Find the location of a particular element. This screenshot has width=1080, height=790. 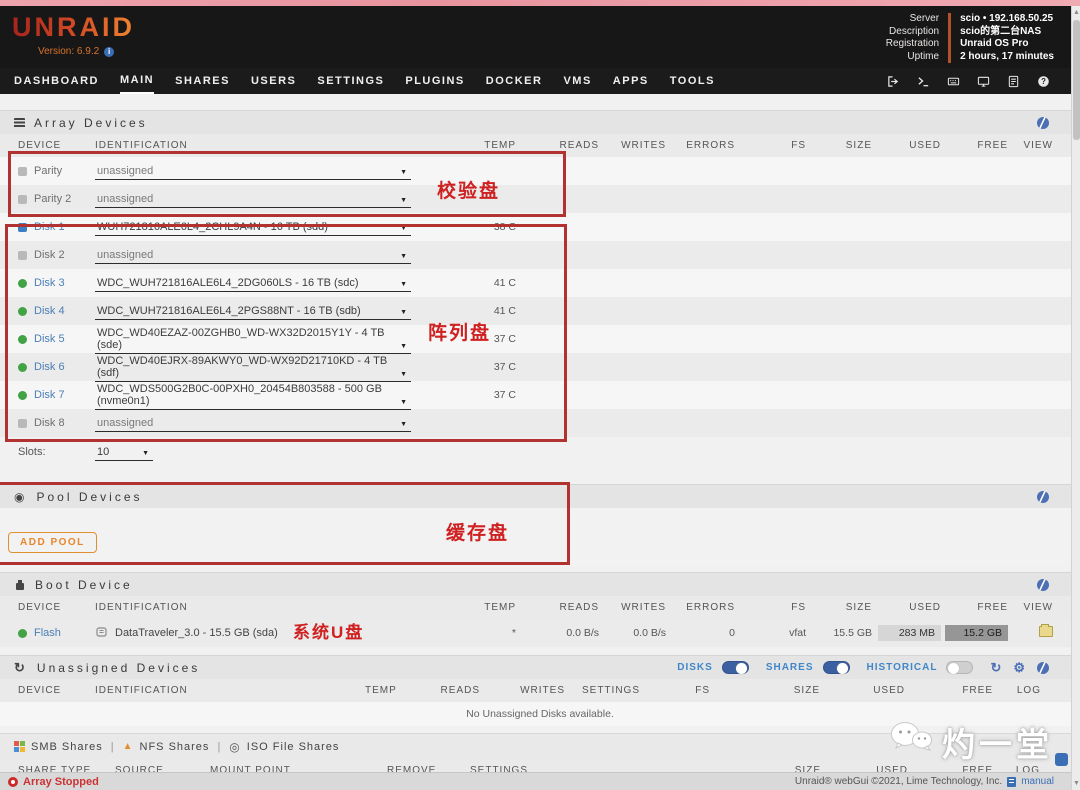

nav-icon-group: ? is located at coordinates (976, 81).